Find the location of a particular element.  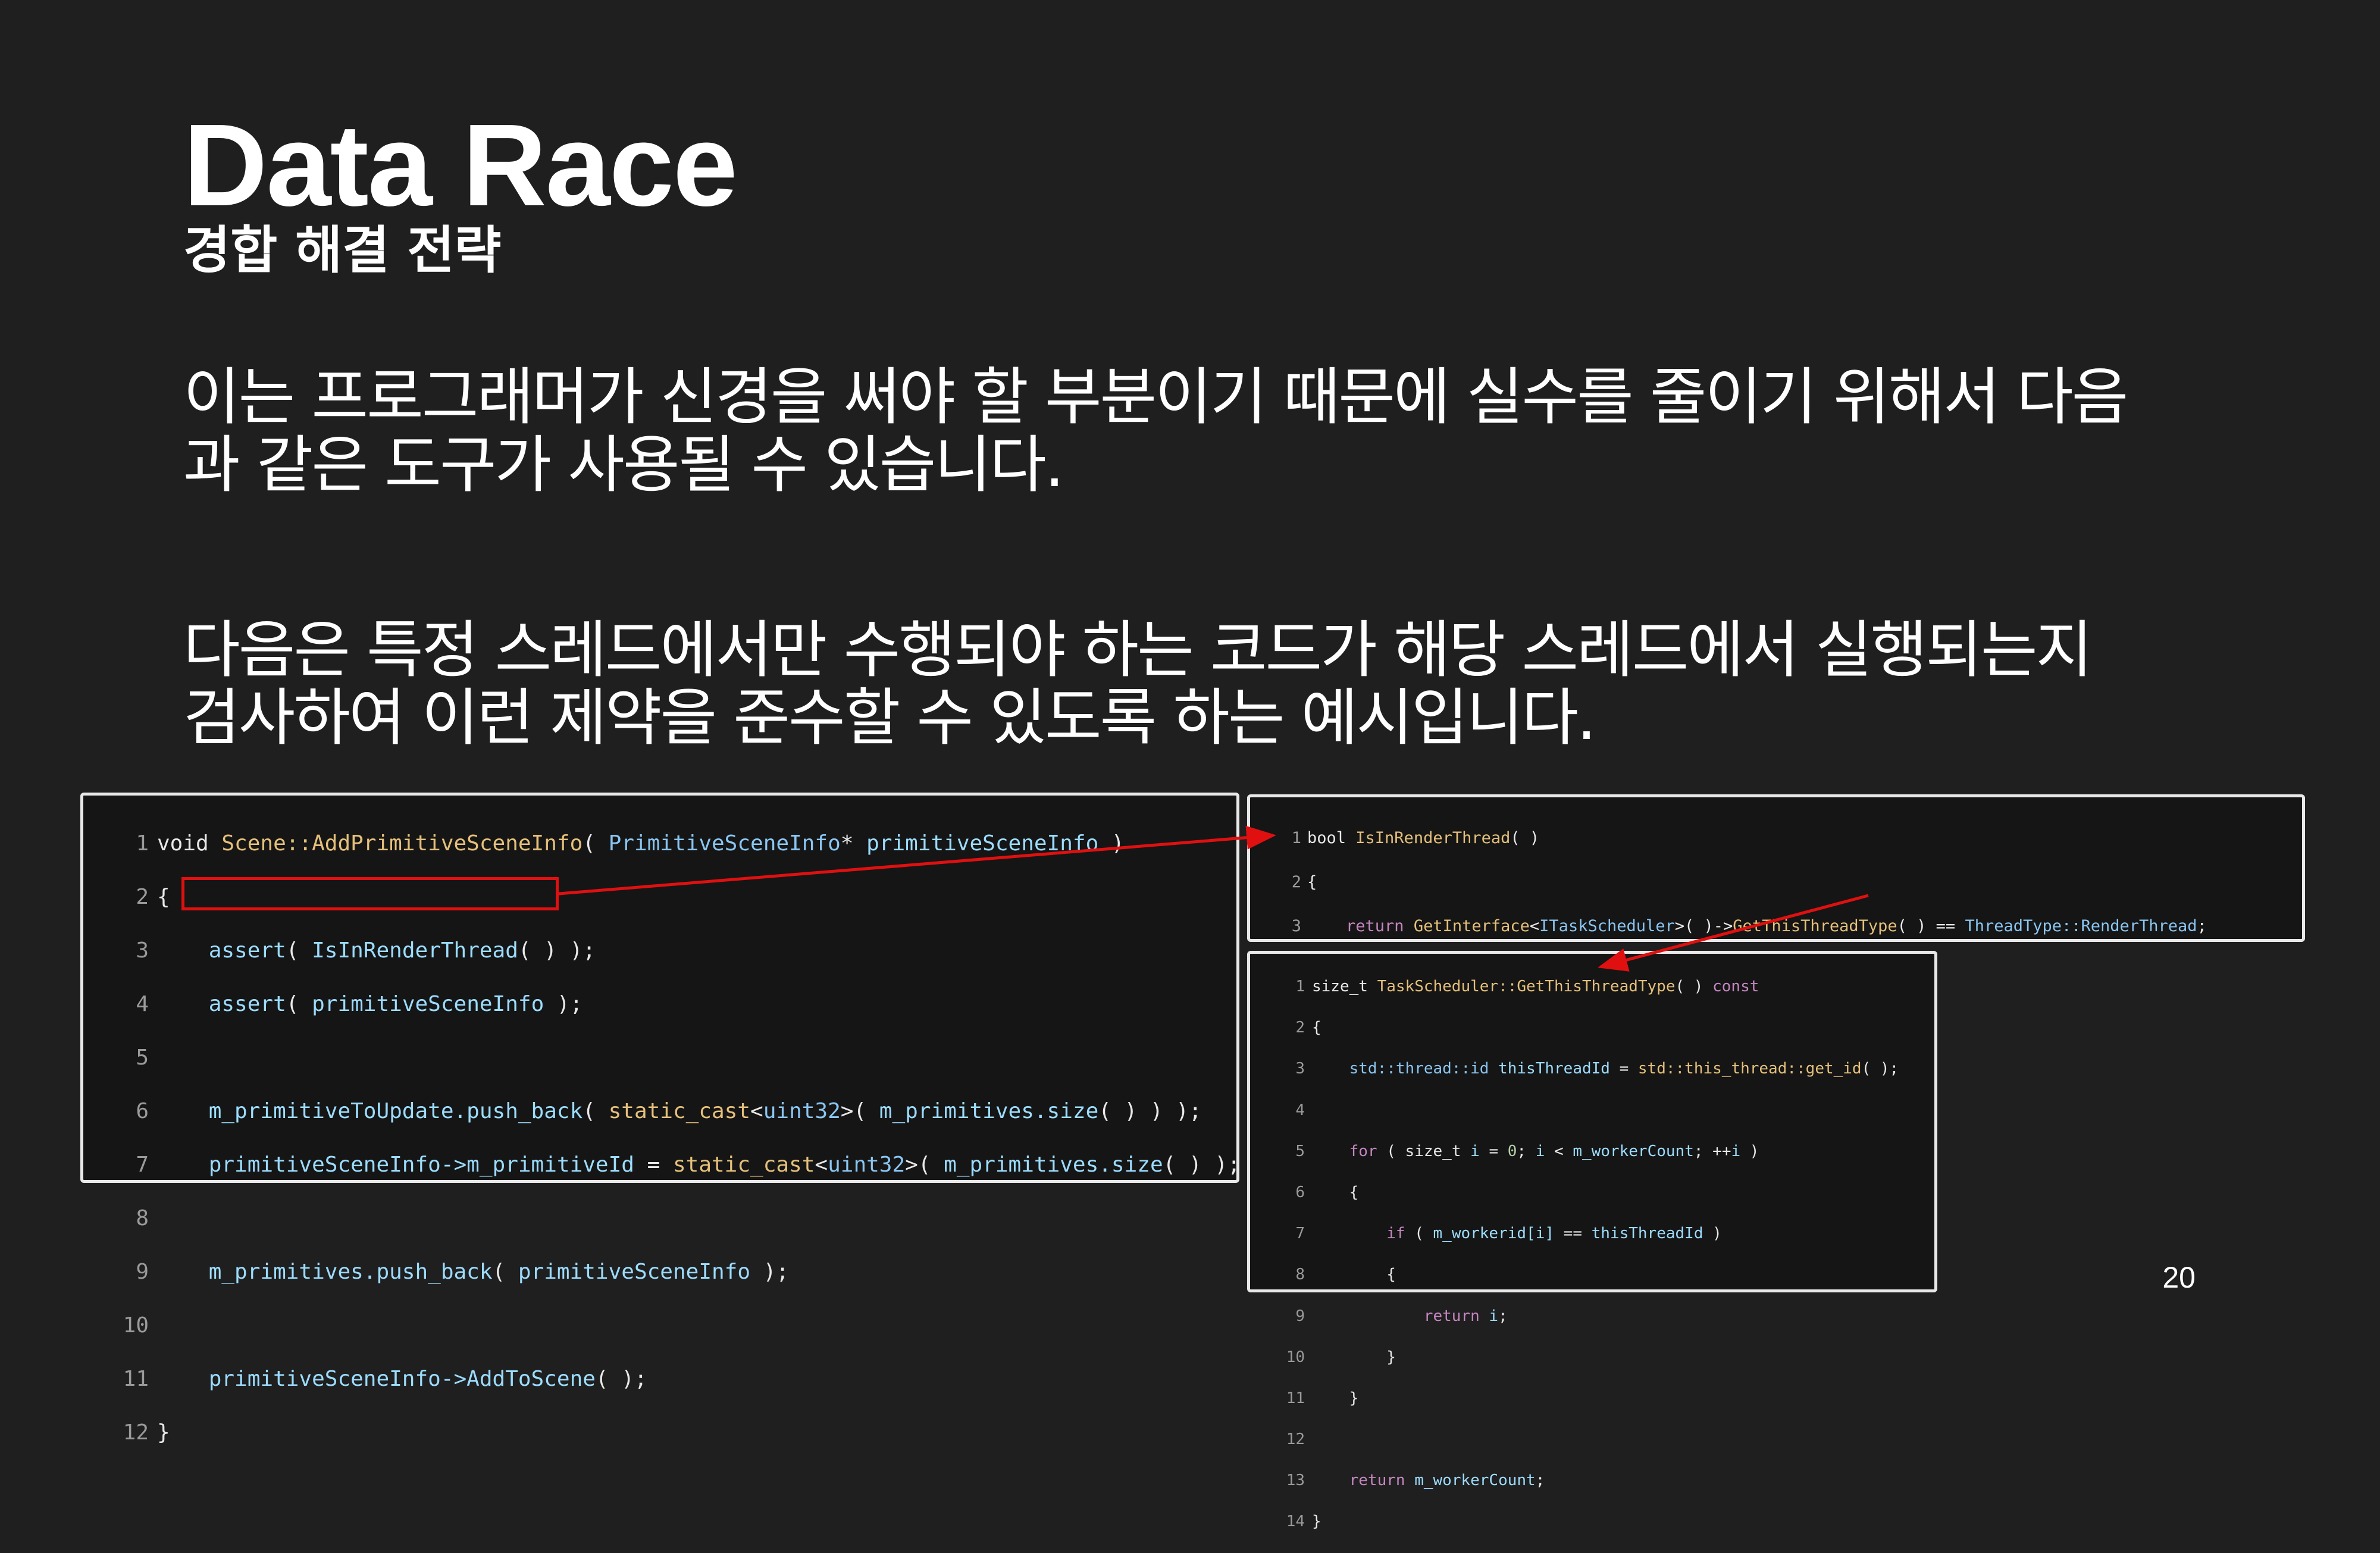

line-number: 5 is located at coordinates (142, 1057).